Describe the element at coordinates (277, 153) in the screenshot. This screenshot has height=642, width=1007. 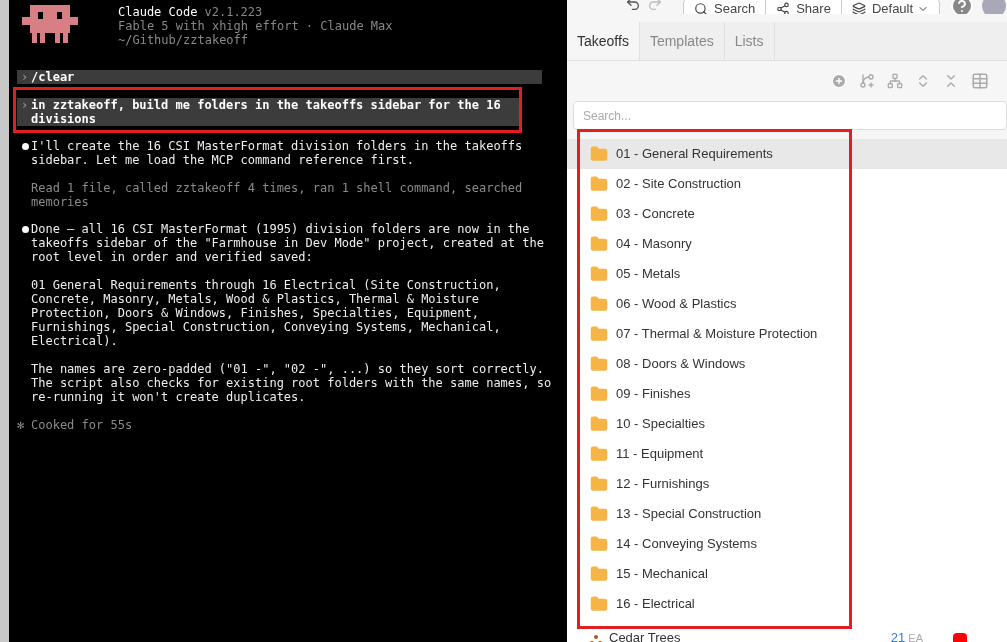
I see `response-text: I'll create the 16 CSI MasterFormat division folders in the takeoffs sidebar. Let me load the MCP command reference first.` at that location.